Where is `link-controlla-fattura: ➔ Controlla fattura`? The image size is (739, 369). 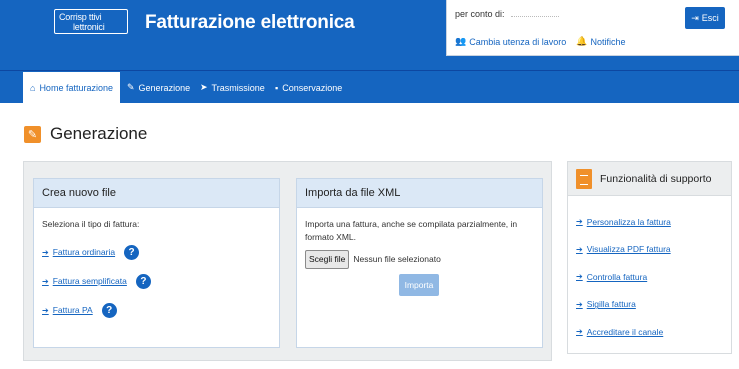 link-controlla-fattura: ➔ Controlla fattura is located at coordinates (649, 277).